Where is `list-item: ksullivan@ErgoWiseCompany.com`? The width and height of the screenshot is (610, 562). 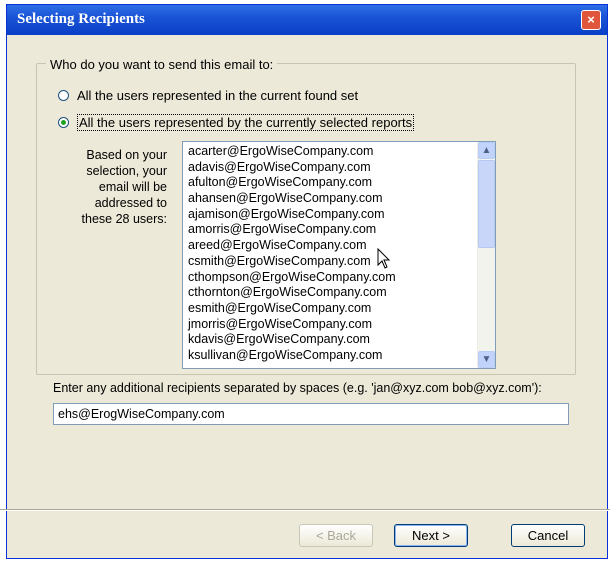 list-item: ksullivan@ErgoWiseCompany.com is located at coordinates (292, 356).